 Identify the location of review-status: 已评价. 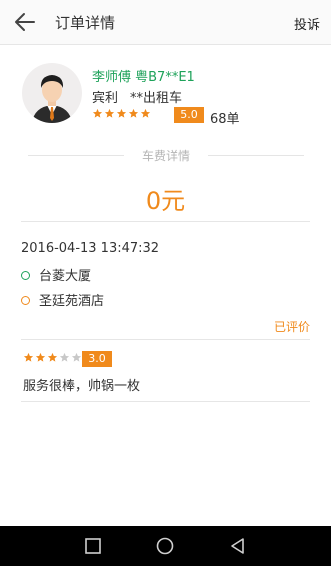
(291, 327).